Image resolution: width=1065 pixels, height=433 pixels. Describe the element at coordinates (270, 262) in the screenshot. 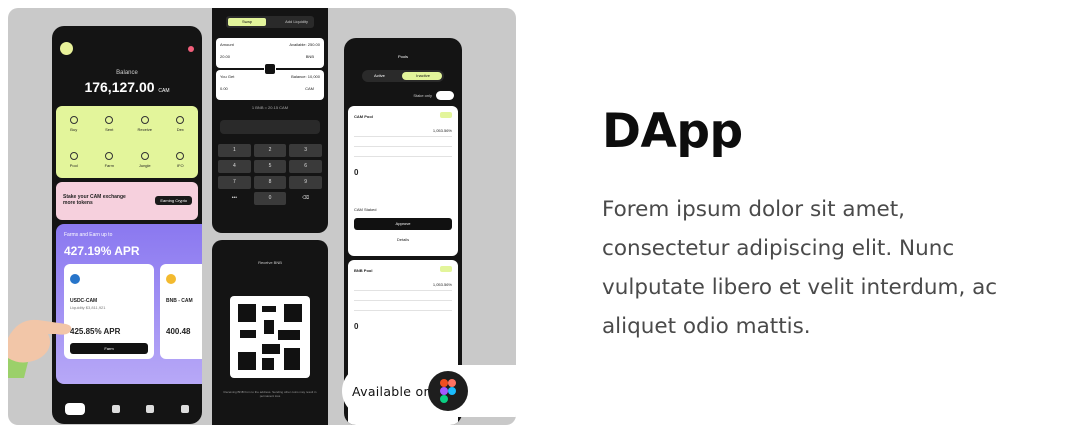

I see `receive-title: Receive BNB` at that location.